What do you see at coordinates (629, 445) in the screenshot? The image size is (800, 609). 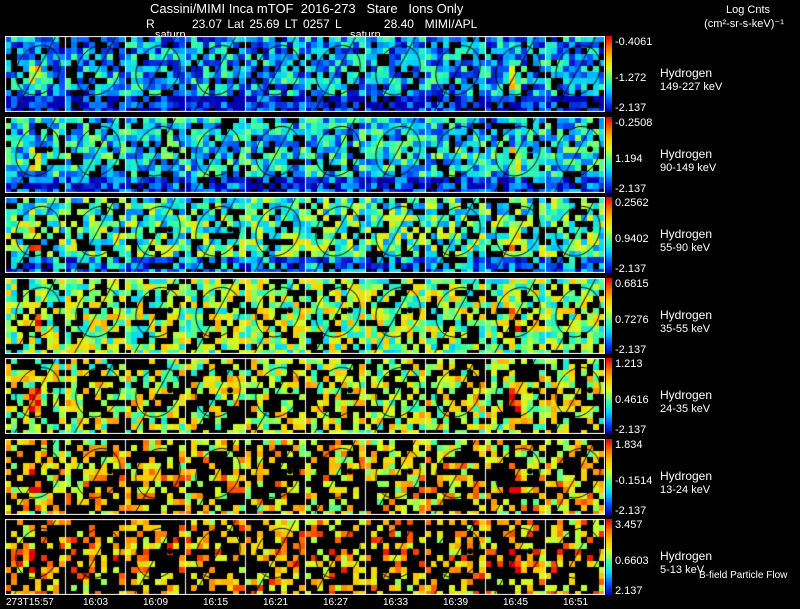 I see `colorbar-max-value: 1.834` at bounding box center [629, 445].